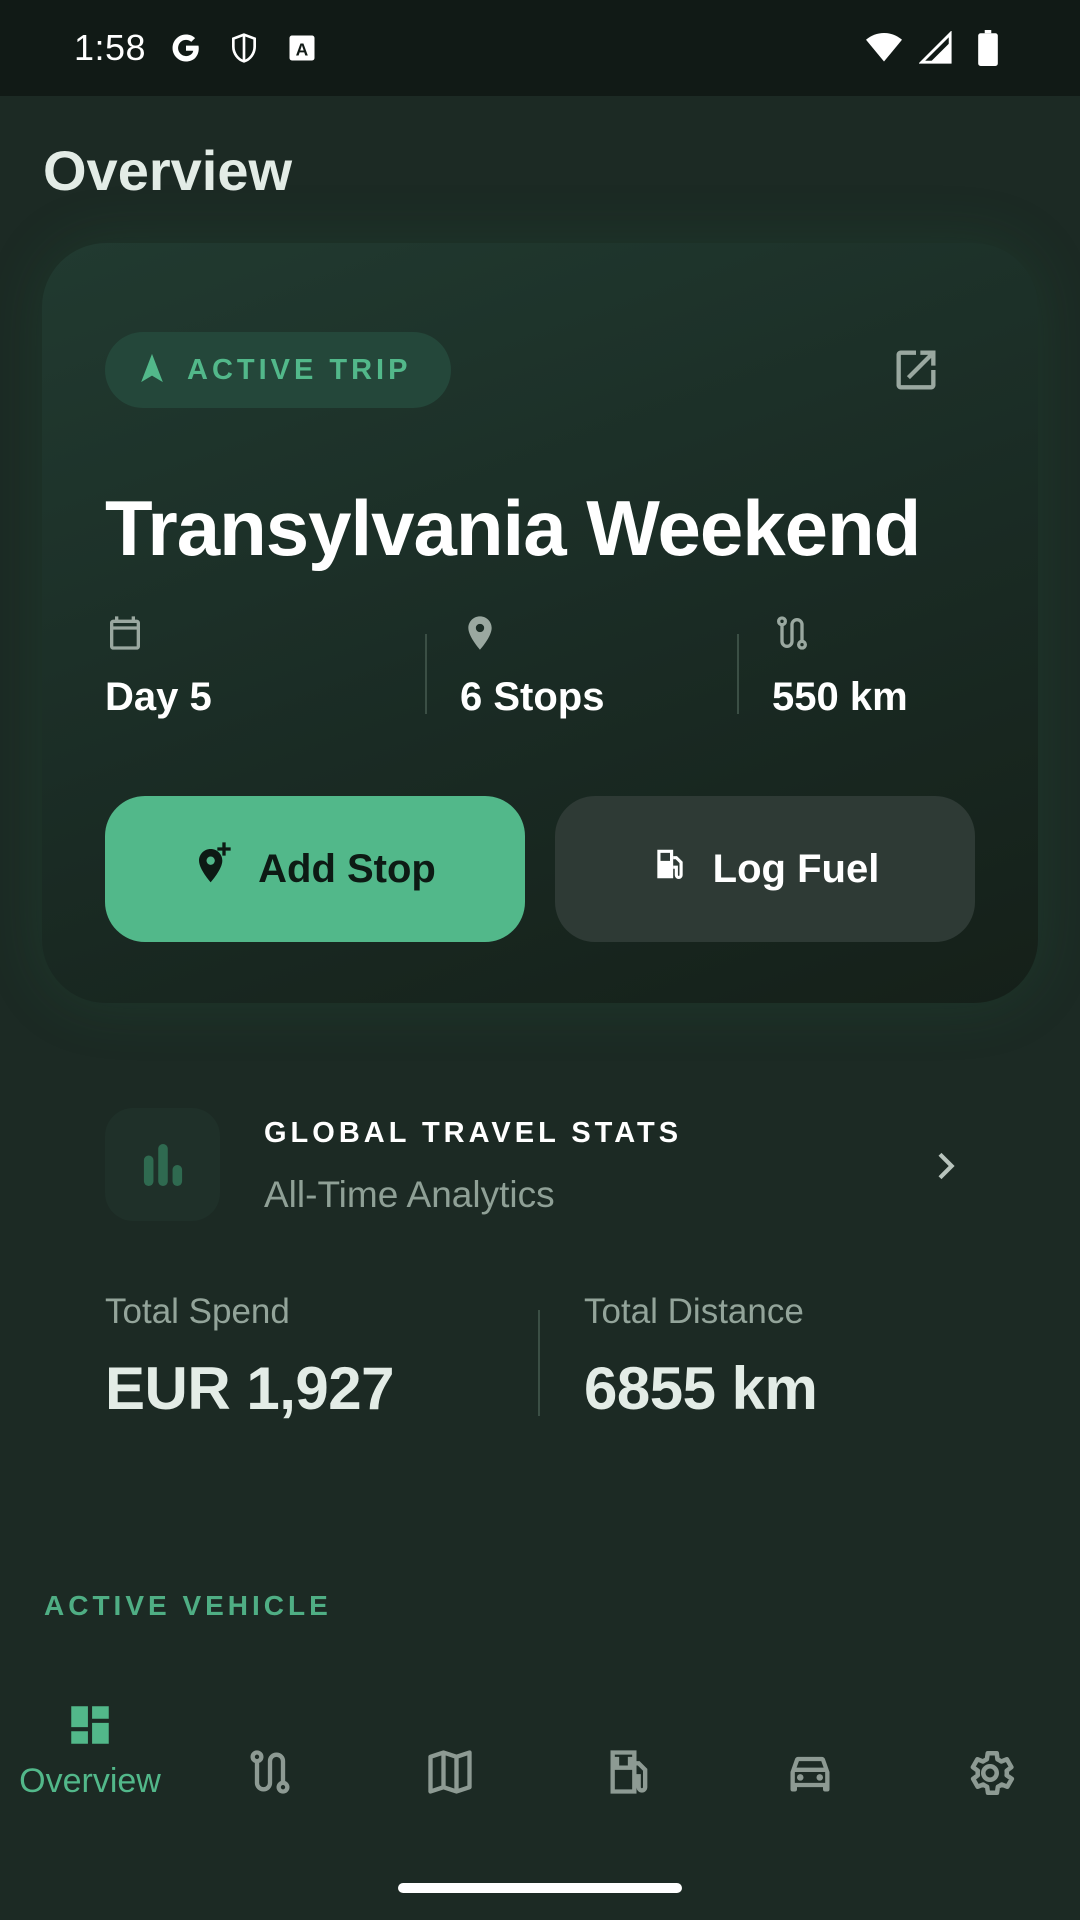 The image size is (1080, 1920). I want to click on open-external-icon, so click(916, 370).